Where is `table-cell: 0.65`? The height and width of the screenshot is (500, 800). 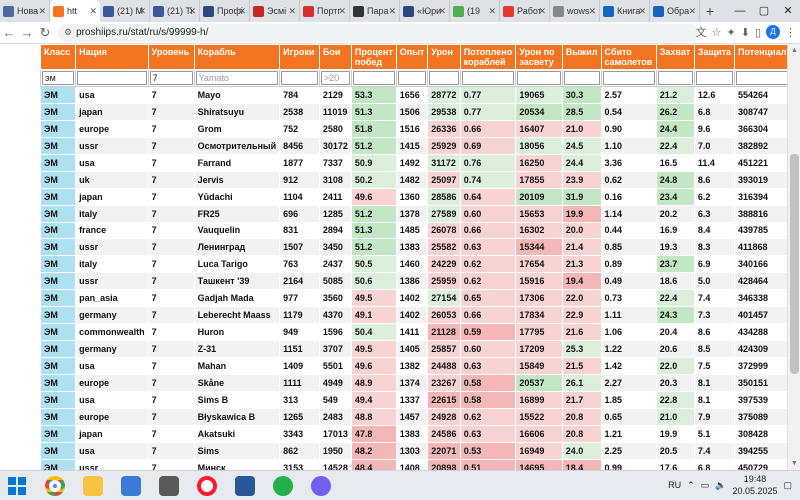 table-cell: 0.65 is located at coordinates (488, 298).